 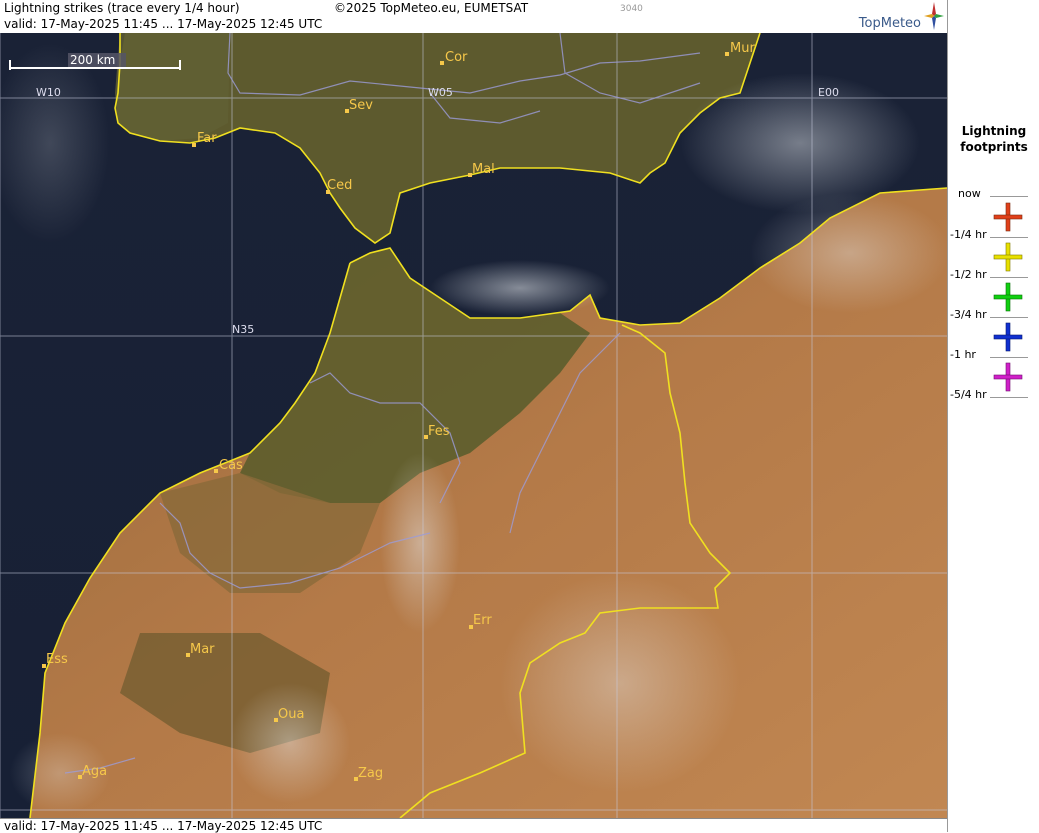 What do you see at coordinates (431, 8) in the screenshot?
I see `copyright-text: ©2025 TopMeteo.eu, EUMETSAT` at bounding box center [431, 8].